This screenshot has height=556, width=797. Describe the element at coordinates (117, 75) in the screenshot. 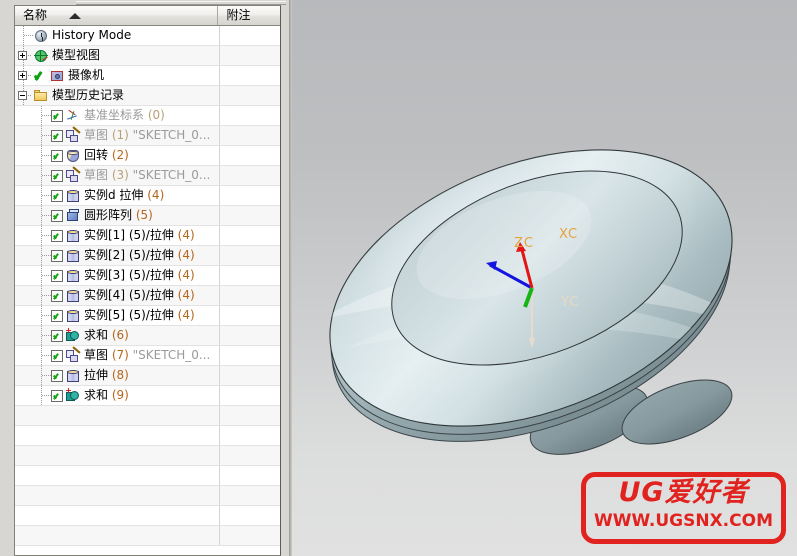

I see `tree-row-name-cell: 摄像机` at that location.